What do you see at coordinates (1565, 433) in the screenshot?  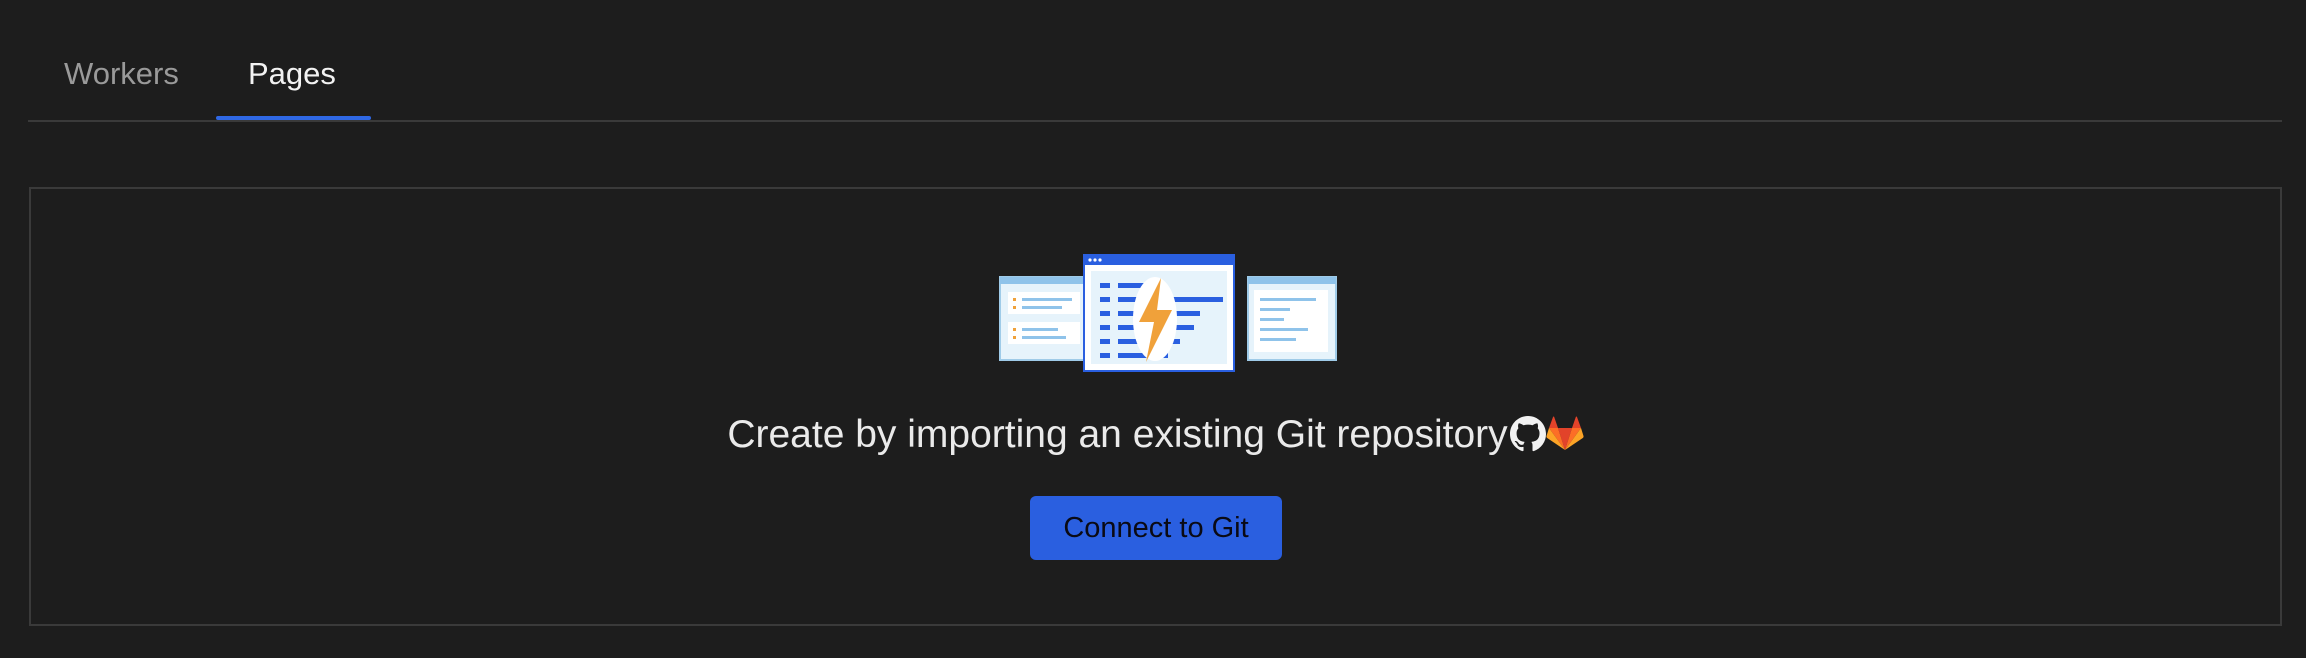 I see `gitlab-icon` at bounding box center [1565, 433].